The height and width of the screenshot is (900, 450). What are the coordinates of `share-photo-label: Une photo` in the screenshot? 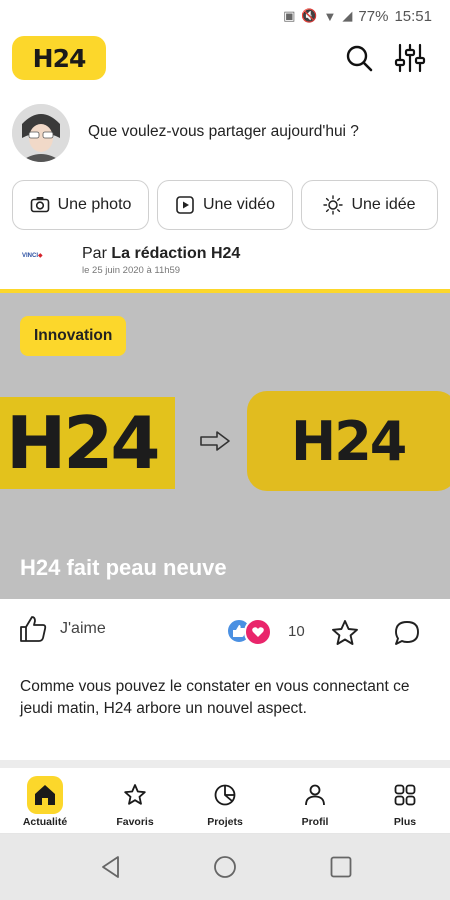 It's located at (94, 204).